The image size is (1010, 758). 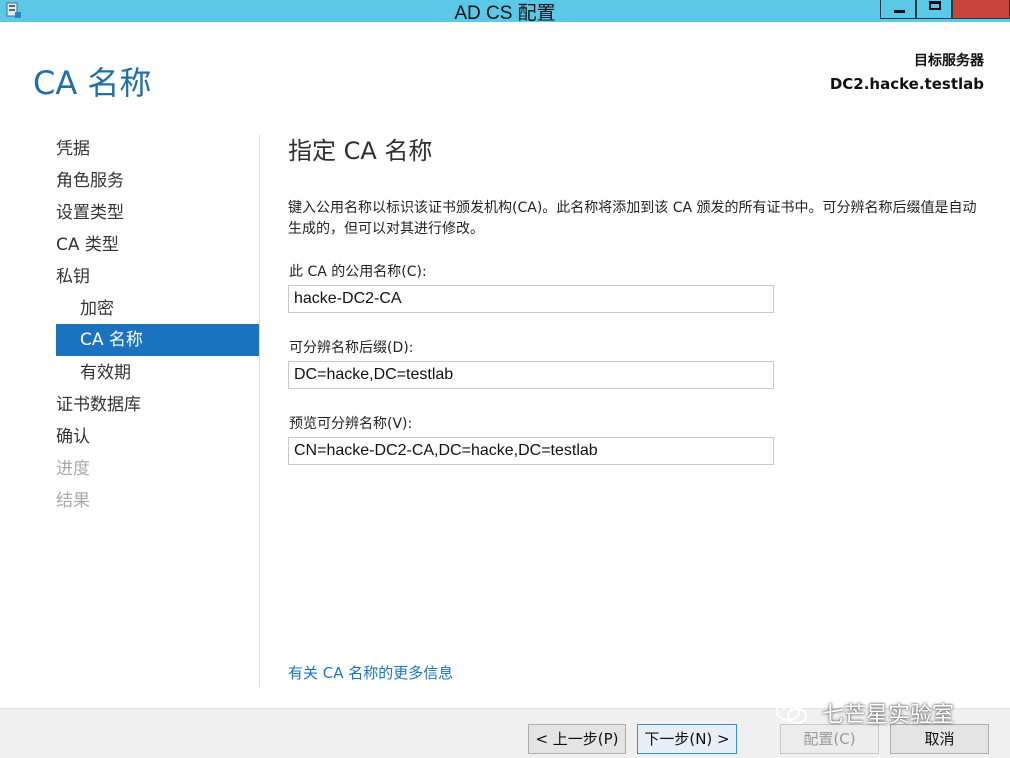 I want to click on previous-button: < 上一步(P), so click(x=577, y=739).